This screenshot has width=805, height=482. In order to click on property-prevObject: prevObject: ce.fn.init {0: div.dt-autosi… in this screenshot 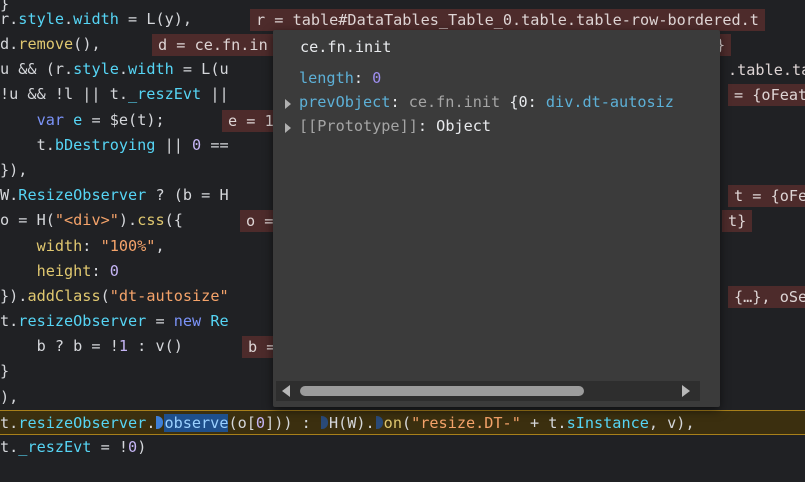, I will do `click(486, 102)`.